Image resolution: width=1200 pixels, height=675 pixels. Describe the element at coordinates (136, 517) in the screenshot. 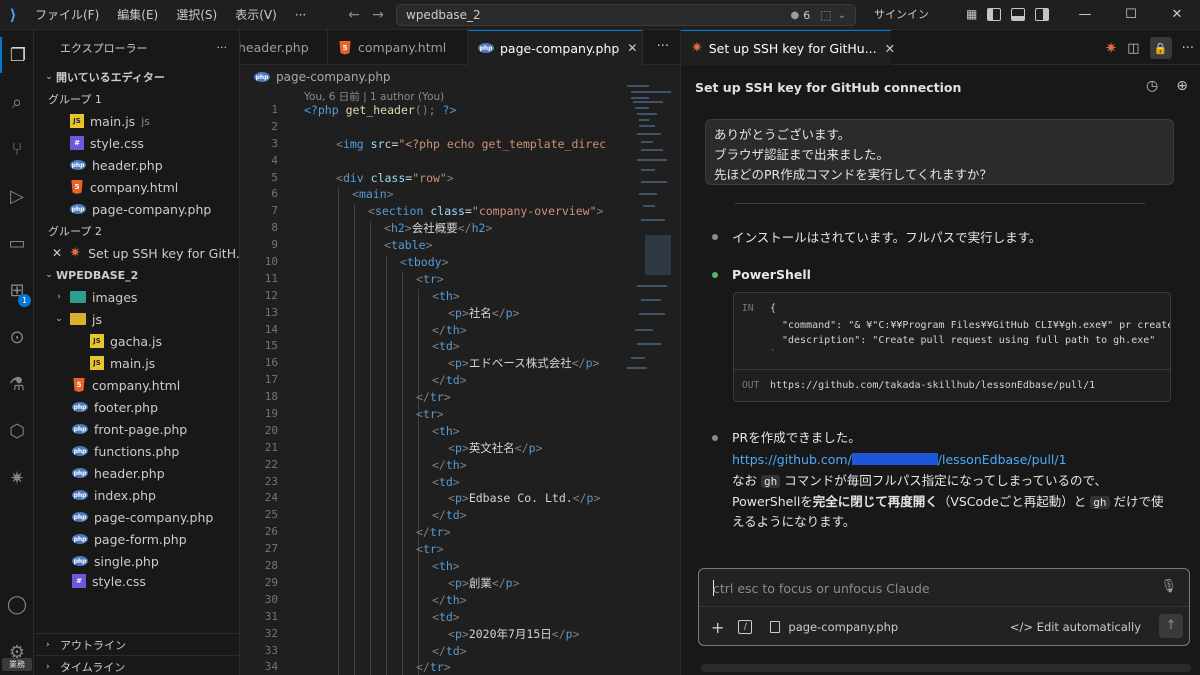

I see `tree-item: php page-company.php` at that location.